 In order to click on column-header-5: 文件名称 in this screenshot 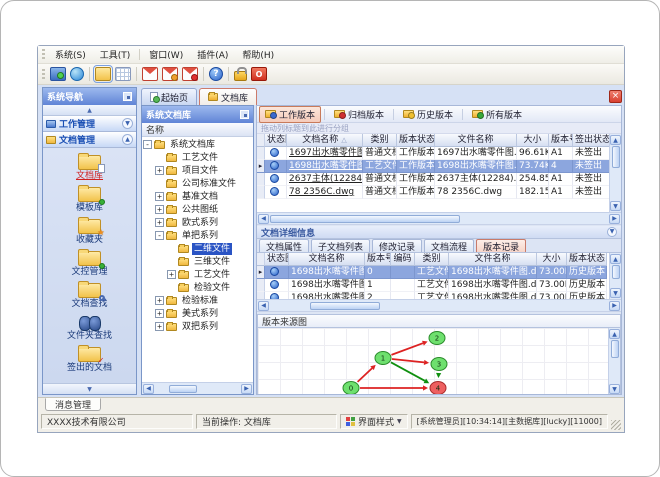, I will do `click(476, 140)`.